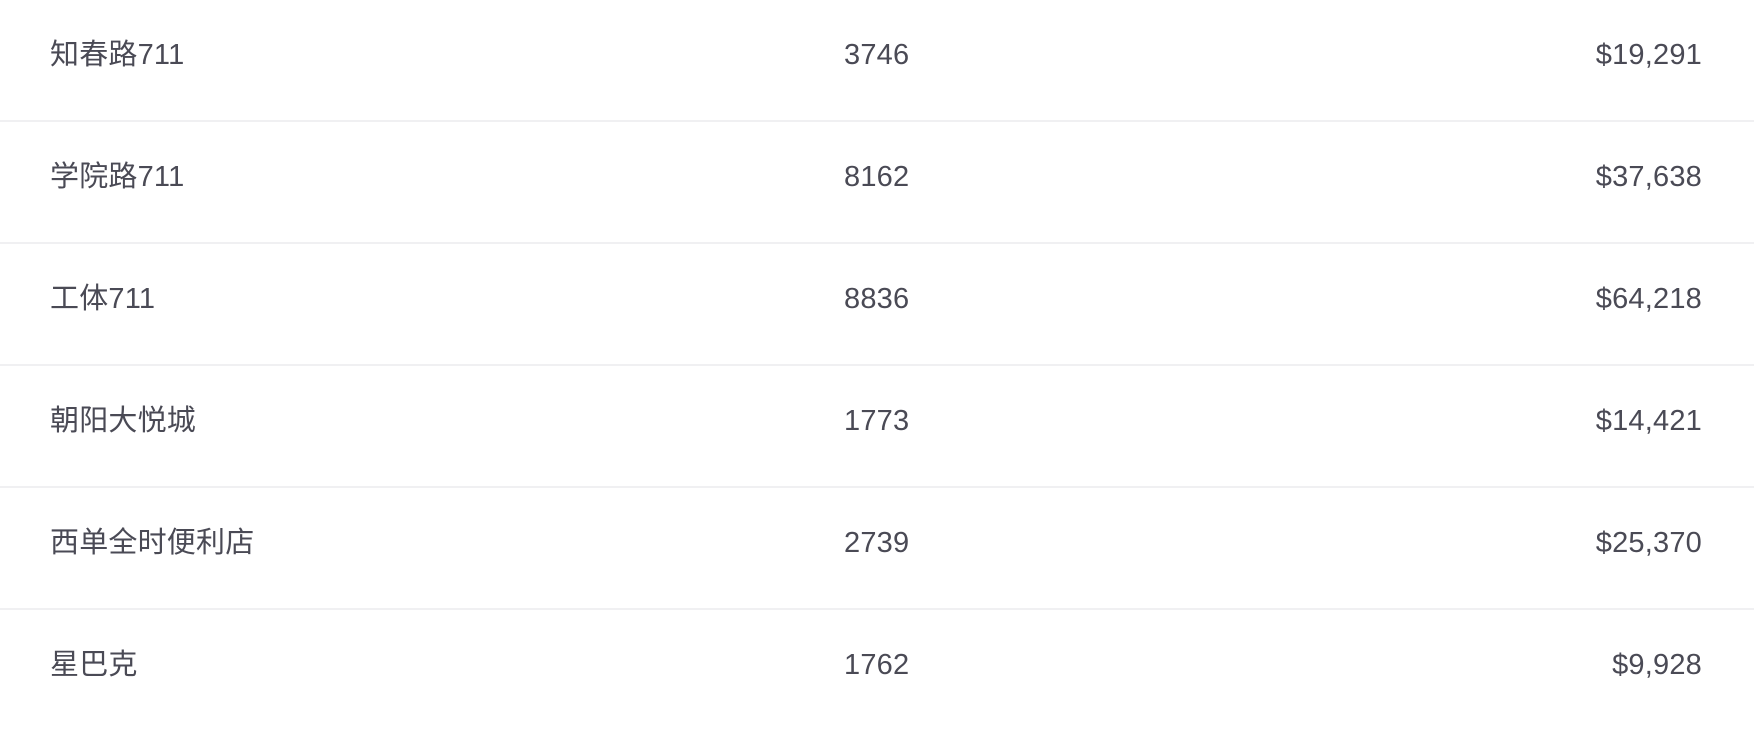 This screenshot has height=742, width=1754. Describe the element at coordinates (1648, 299) in the screenshot. I see `amount-cell: $64,218` at that location.